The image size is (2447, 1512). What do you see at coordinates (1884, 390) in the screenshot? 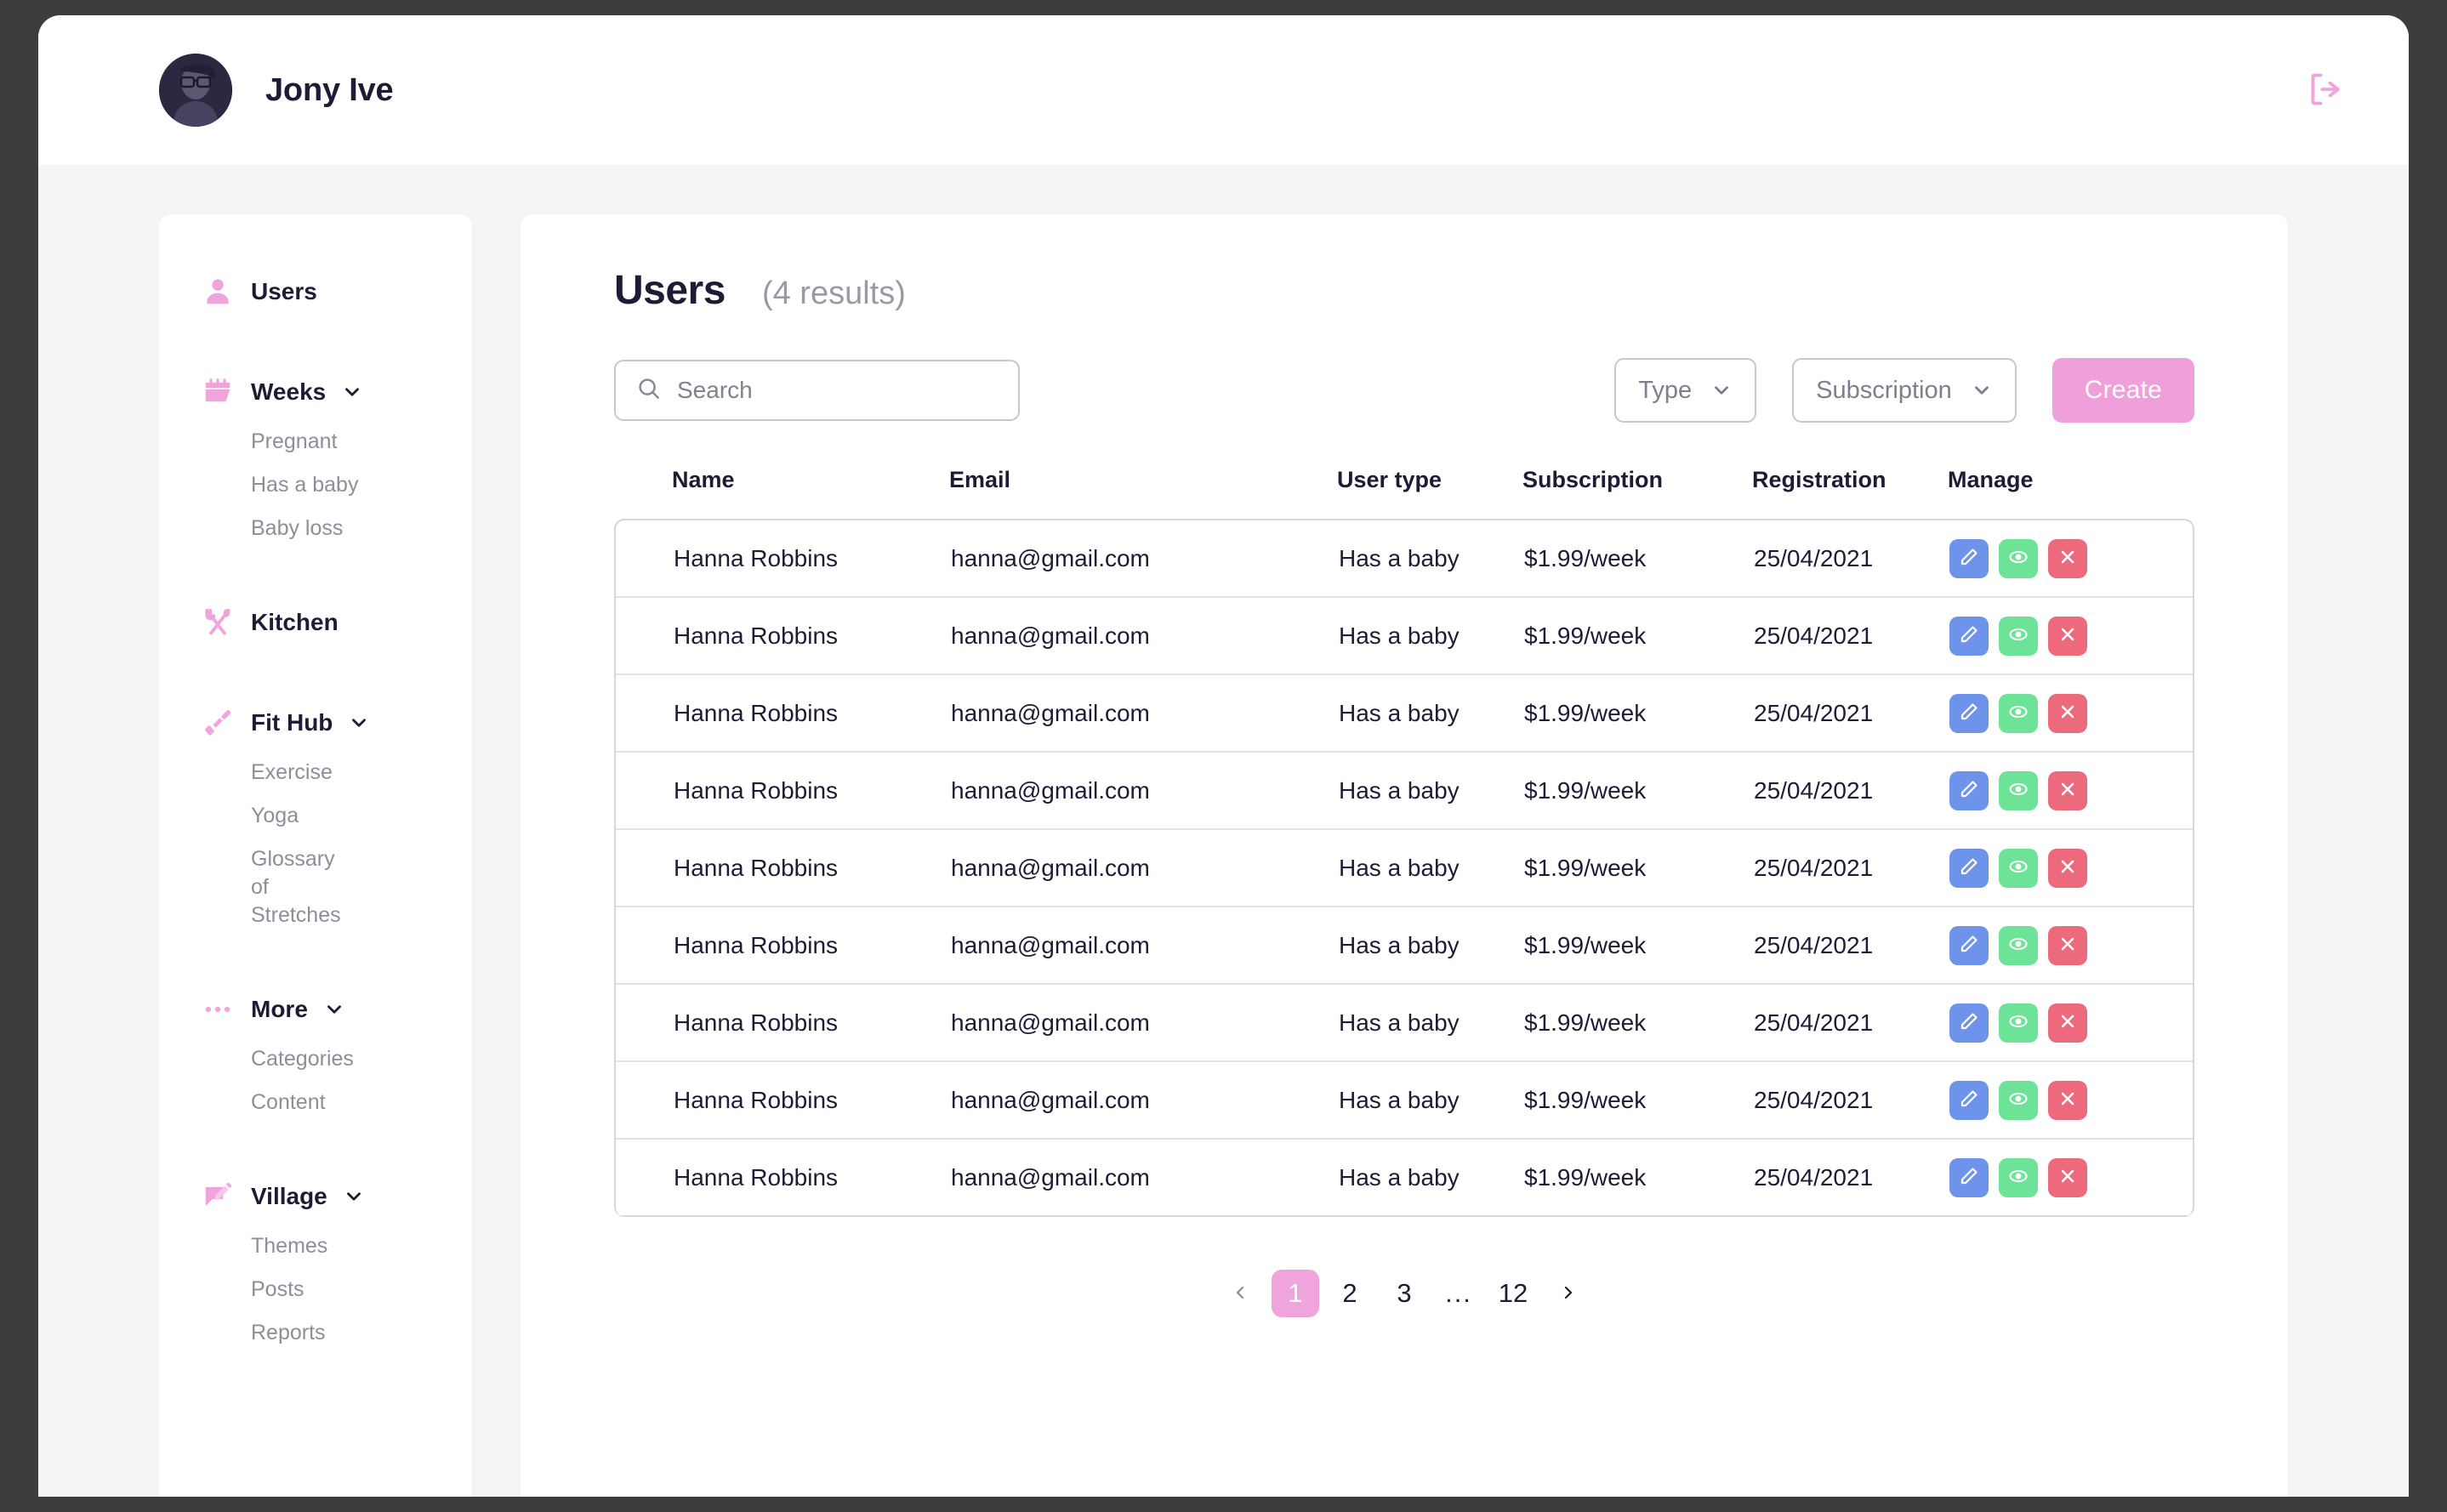
I see `filter-subscription-label: Subscription` at bounding box center [1884, 390].